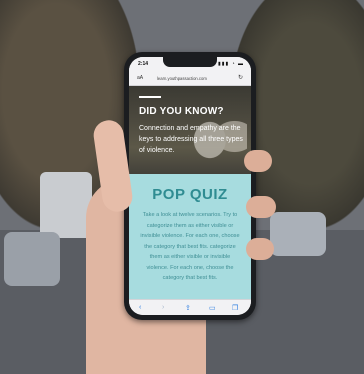 The height and width of the screenshot is (374, 364). I want to click on parked-van, so click(66, 205).